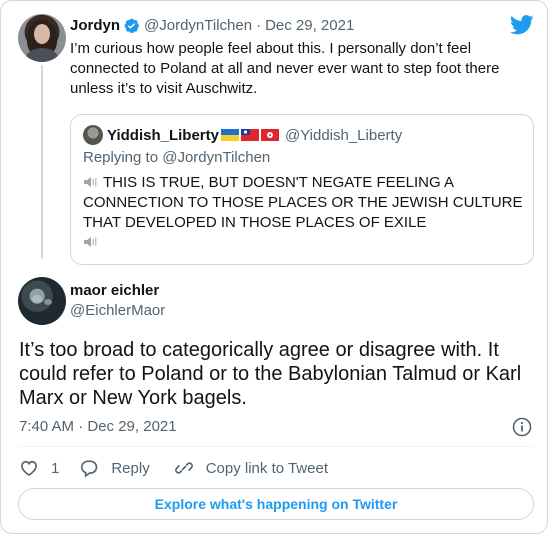 This screenshot has width=550, height=536. I want to click on twitter-bird-icon, so click(522, 25).